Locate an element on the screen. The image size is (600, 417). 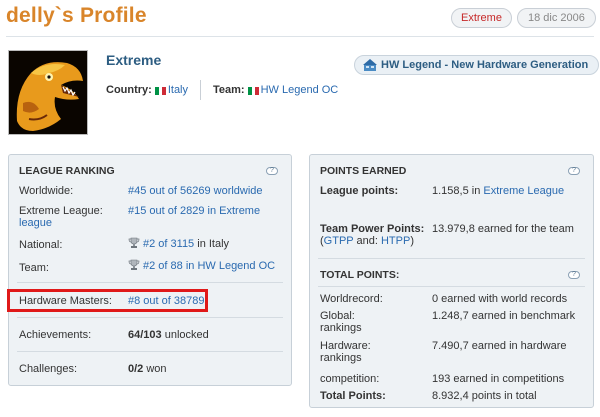
header-divider is located at coordinates (300, 36).